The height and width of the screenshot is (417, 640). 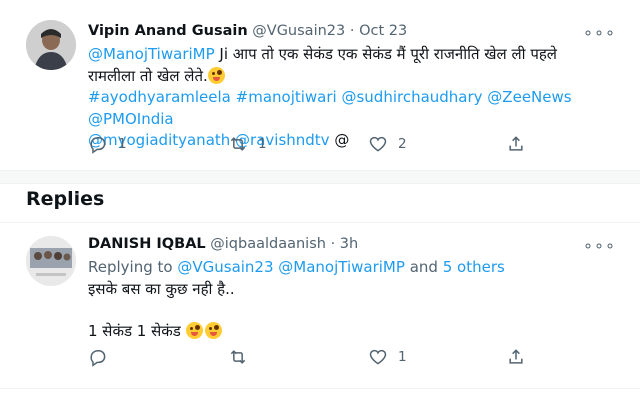 What do you see at coordinates (474, 267) in the screenshot?
I see `replying-to-others: 5 others` at bounding box center [474, 267].